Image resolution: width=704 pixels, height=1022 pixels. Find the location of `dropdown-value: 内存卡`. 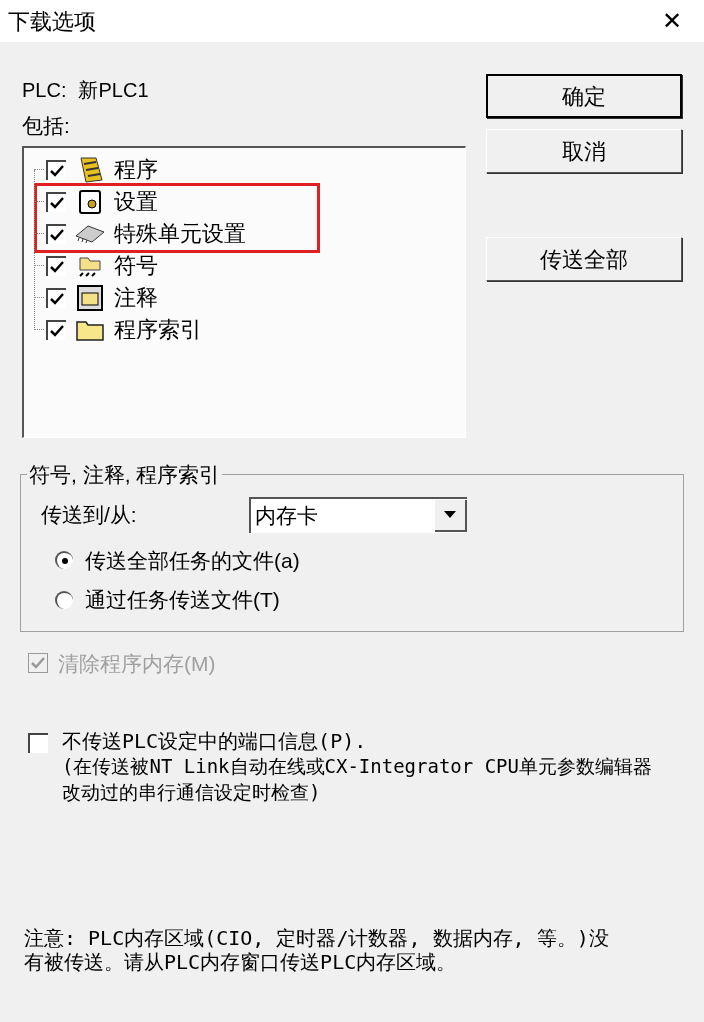

dropdown-value: 内存卡 is located at coordinates (286, 515).